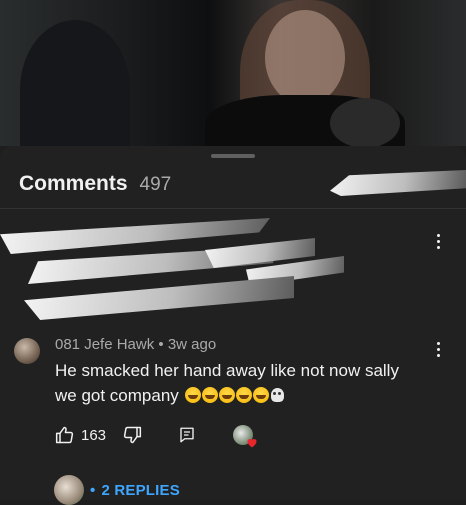  What do you see at coordinates (277, 395) in the screenshot?
I see `skull-emoji` at bounding box center [277, 395].